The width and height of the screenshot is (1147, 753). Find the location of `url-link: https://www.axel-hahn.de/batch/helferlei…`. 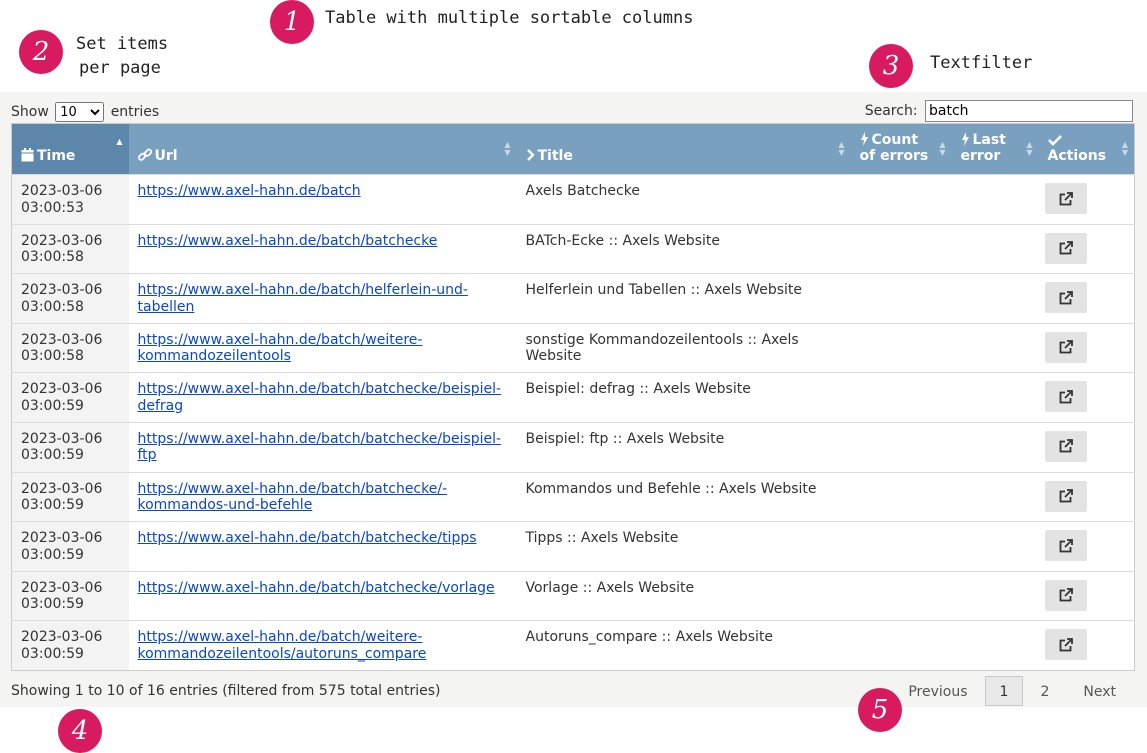

url-link: https://www.axel-hahn.de/batch/helferlei… is located at coordinates (303, 298).